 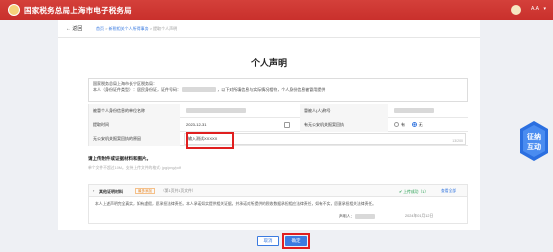 I want to click on radio-yes-icon, so click(x=396, y=125).